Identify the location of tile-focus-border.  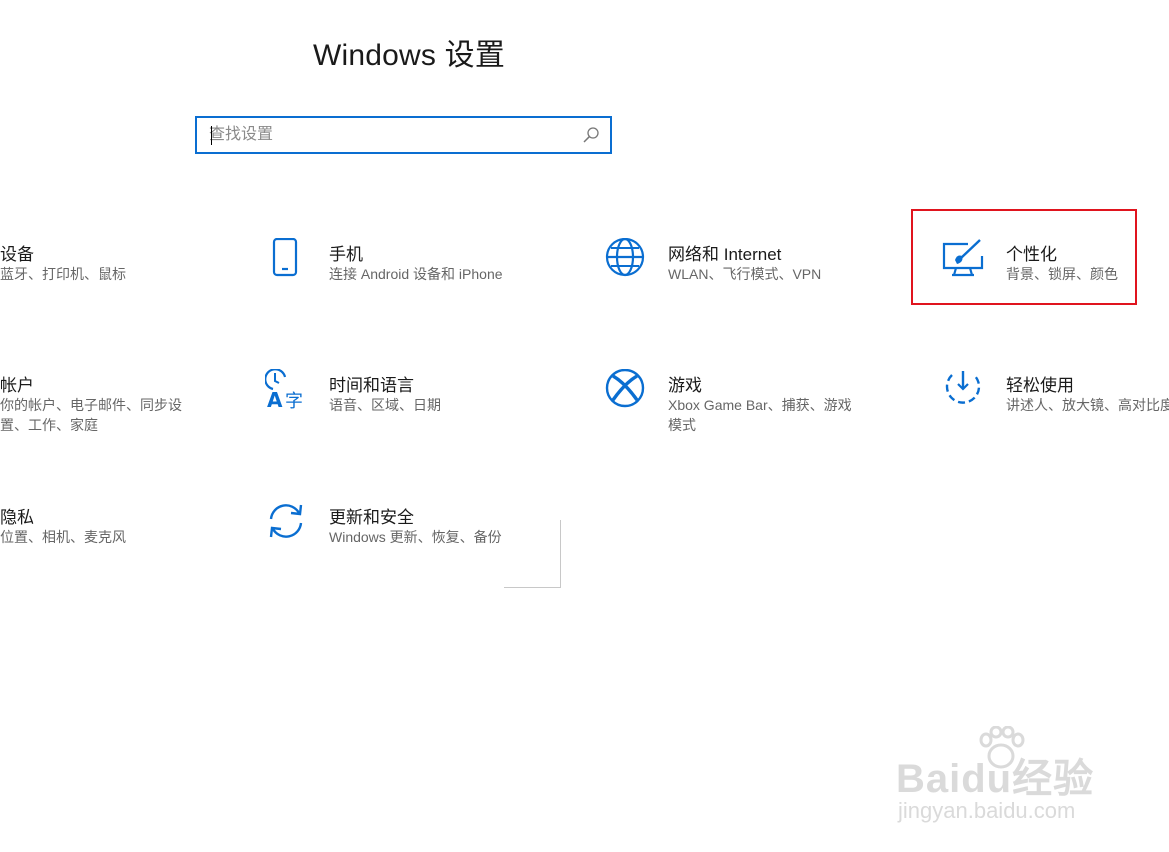
(532, 554).